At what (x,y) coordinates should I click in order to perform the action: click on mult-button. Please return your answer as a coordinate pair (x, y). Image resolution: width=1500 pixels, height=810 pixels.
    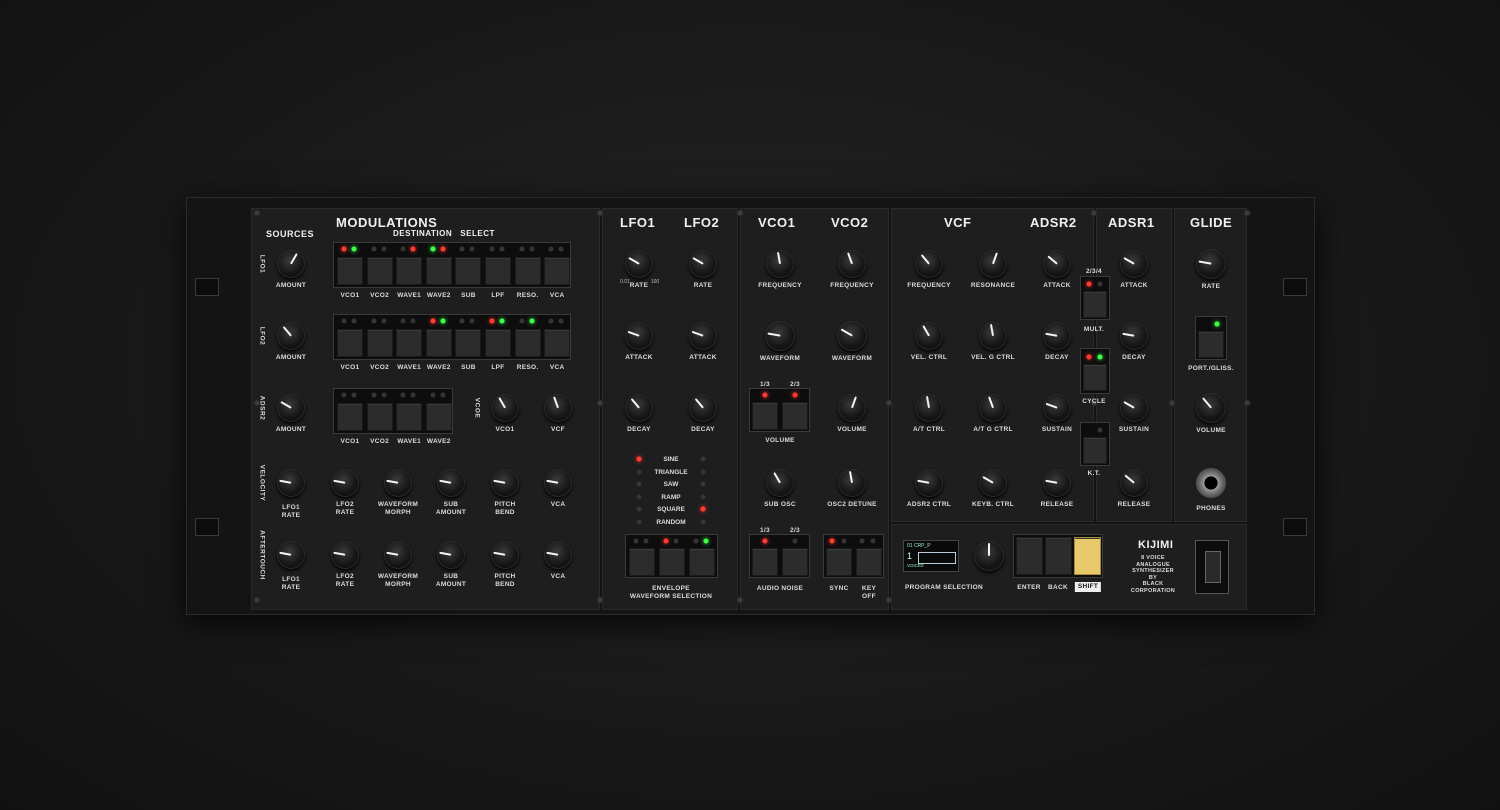
    Looking at the image, I should click on (1095, 304).